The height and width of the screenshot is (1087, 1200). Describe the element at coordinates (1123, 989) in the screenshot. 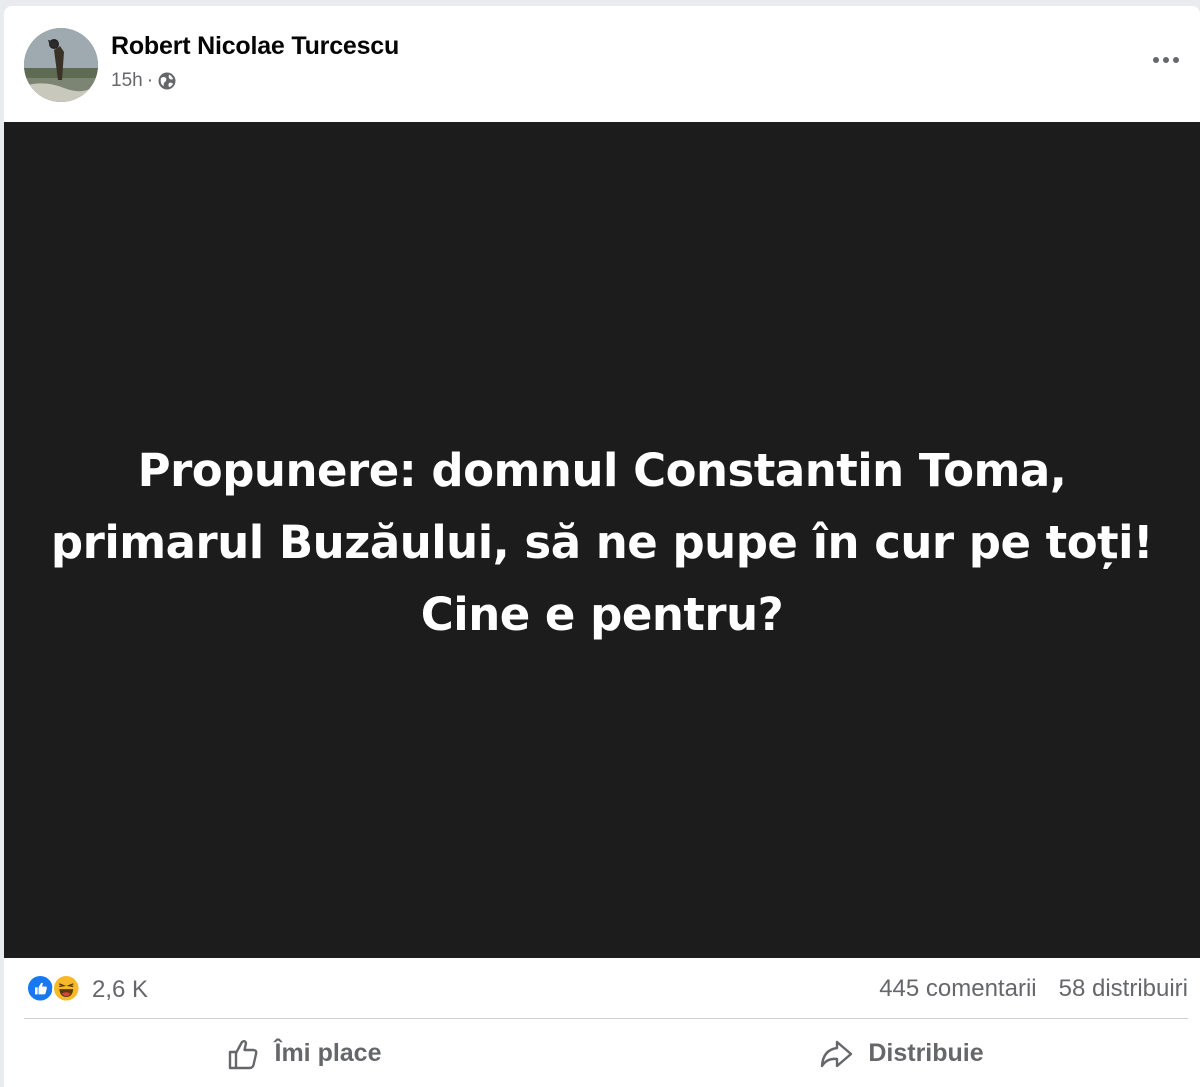

I see `shares-count-link: 58 distribuiri` at that location.